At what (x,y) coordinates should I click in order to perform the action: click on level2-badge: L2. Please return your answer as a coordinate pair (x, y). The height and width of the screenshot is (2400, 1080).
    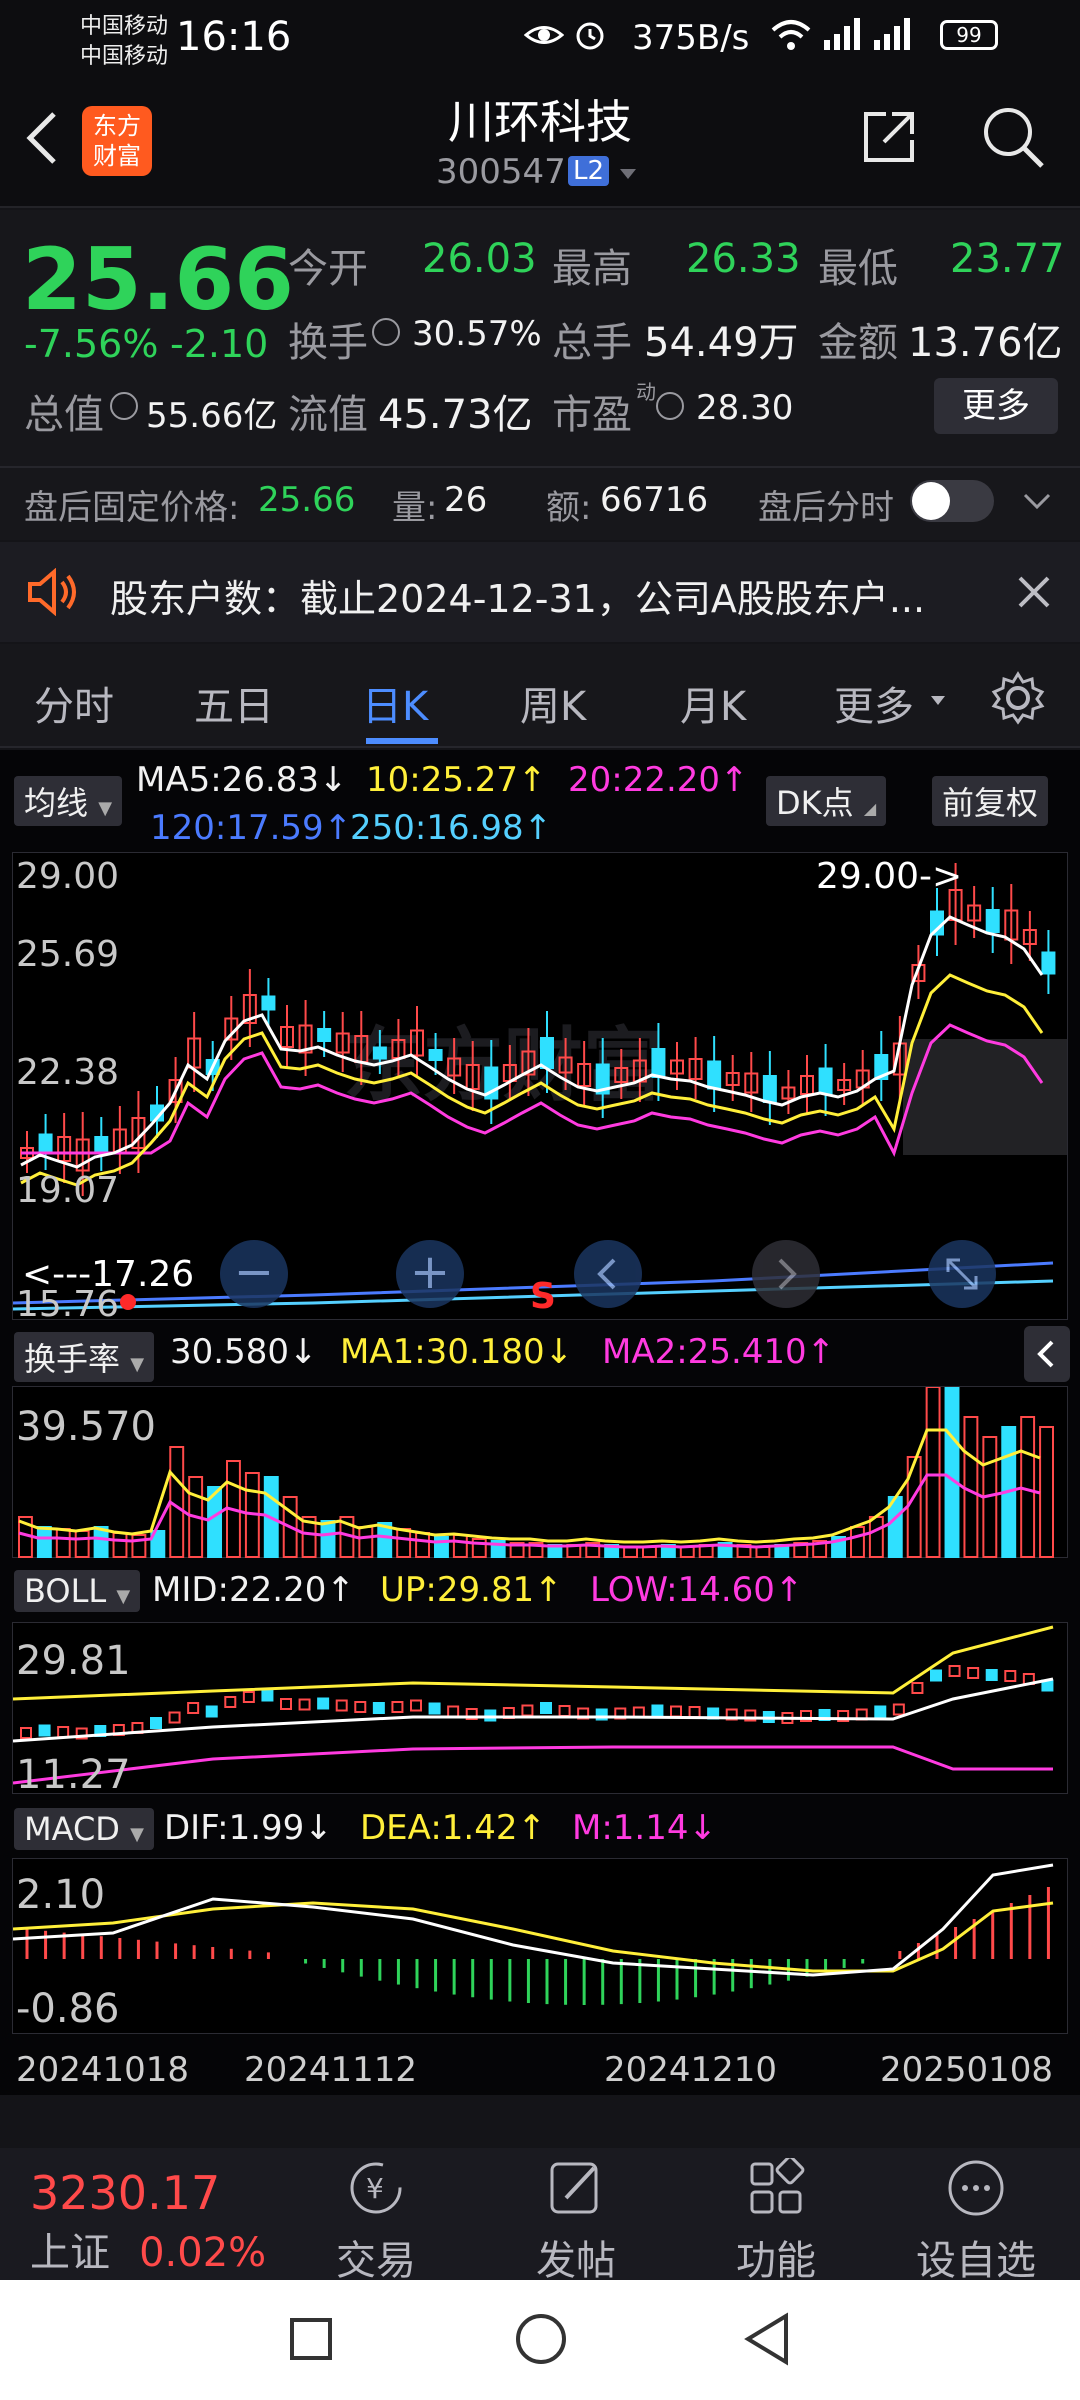
    Looking at the image, I should click on (589, 171).